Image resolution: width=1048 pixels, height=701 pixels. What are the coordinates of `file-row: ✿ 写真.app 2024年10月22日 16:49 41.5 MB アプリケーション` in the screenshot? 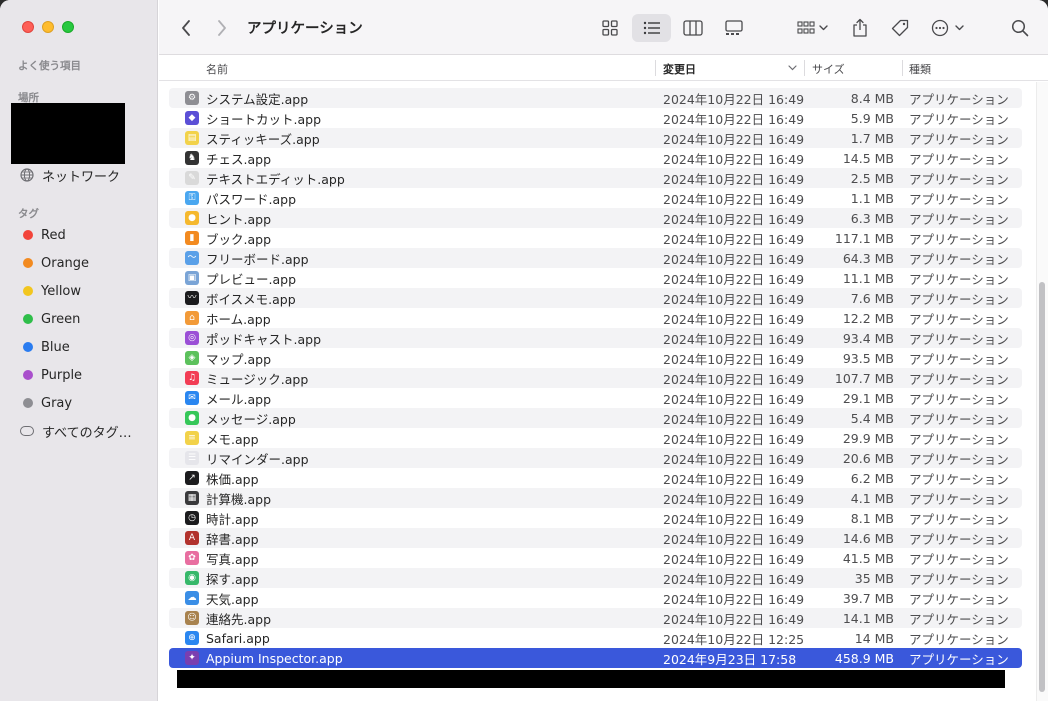 It's located at (595, 558).